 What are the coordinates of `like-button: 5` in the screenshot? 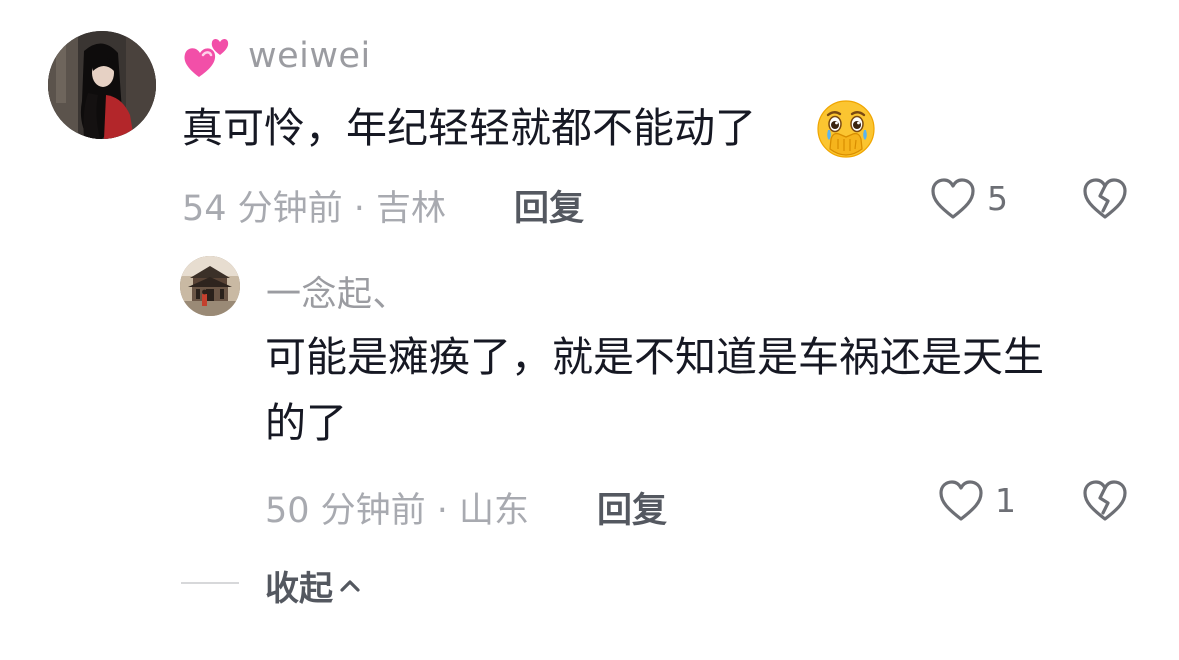 It's located at (969, 199).